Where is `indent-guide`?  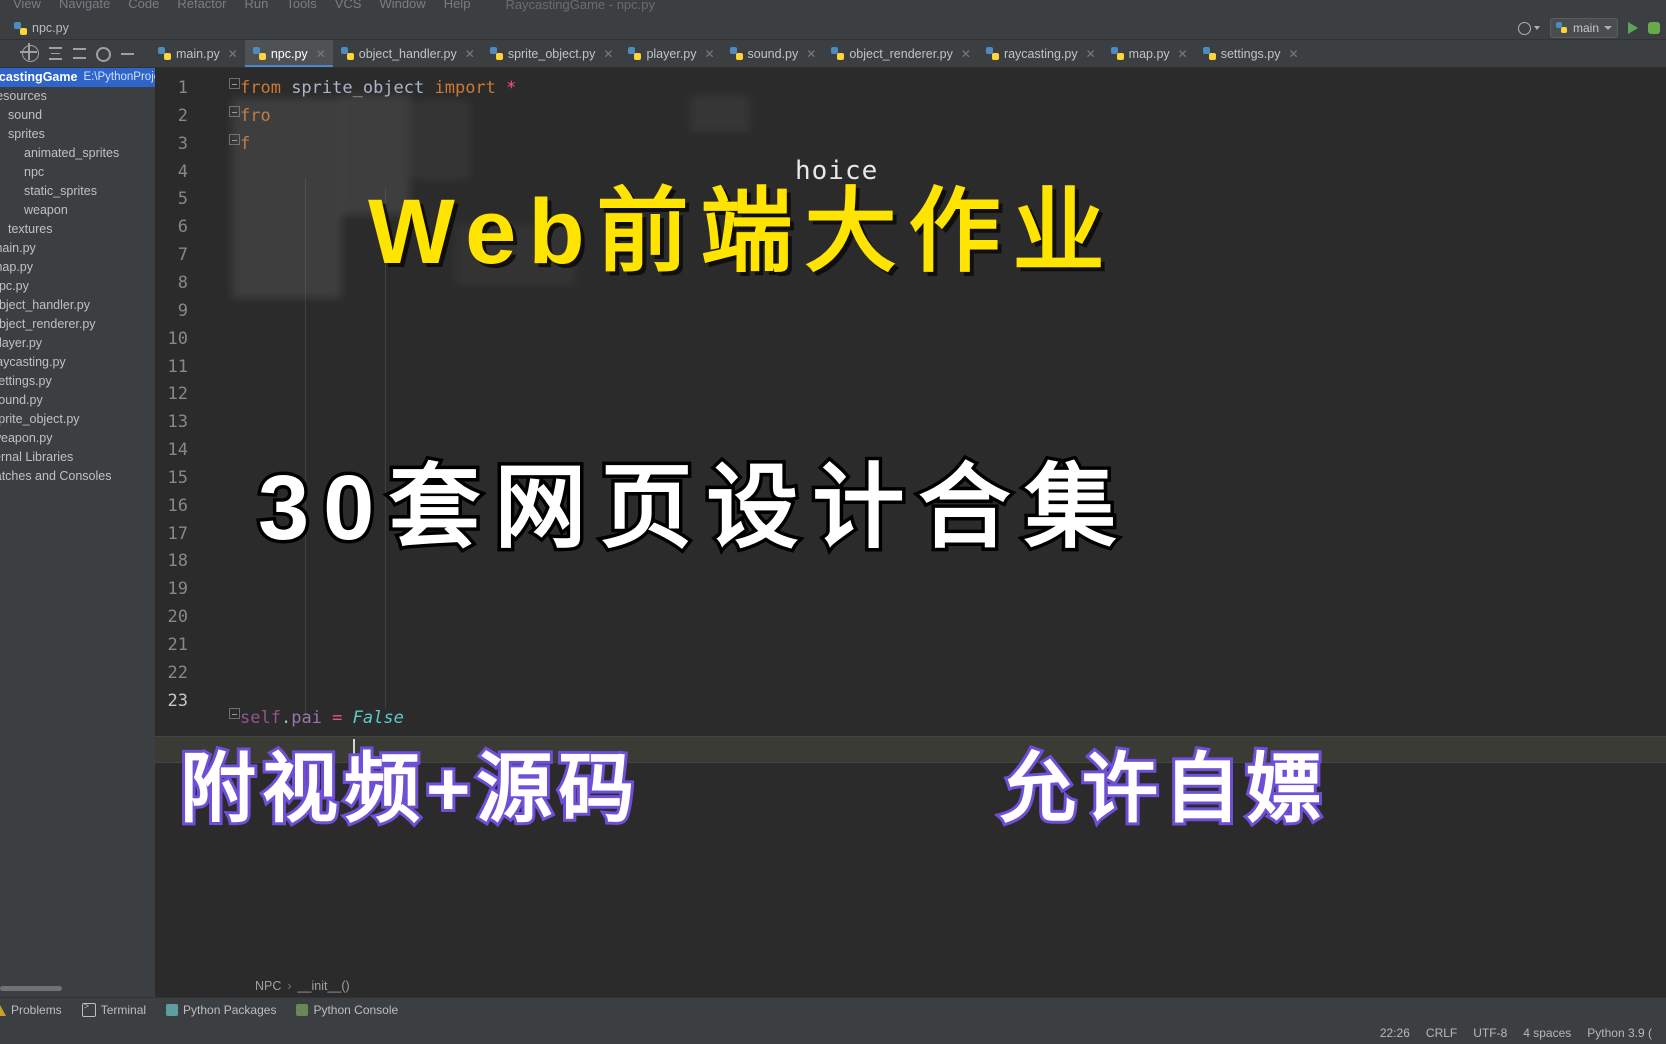 indent-guide is located at coordinates (385, 448).